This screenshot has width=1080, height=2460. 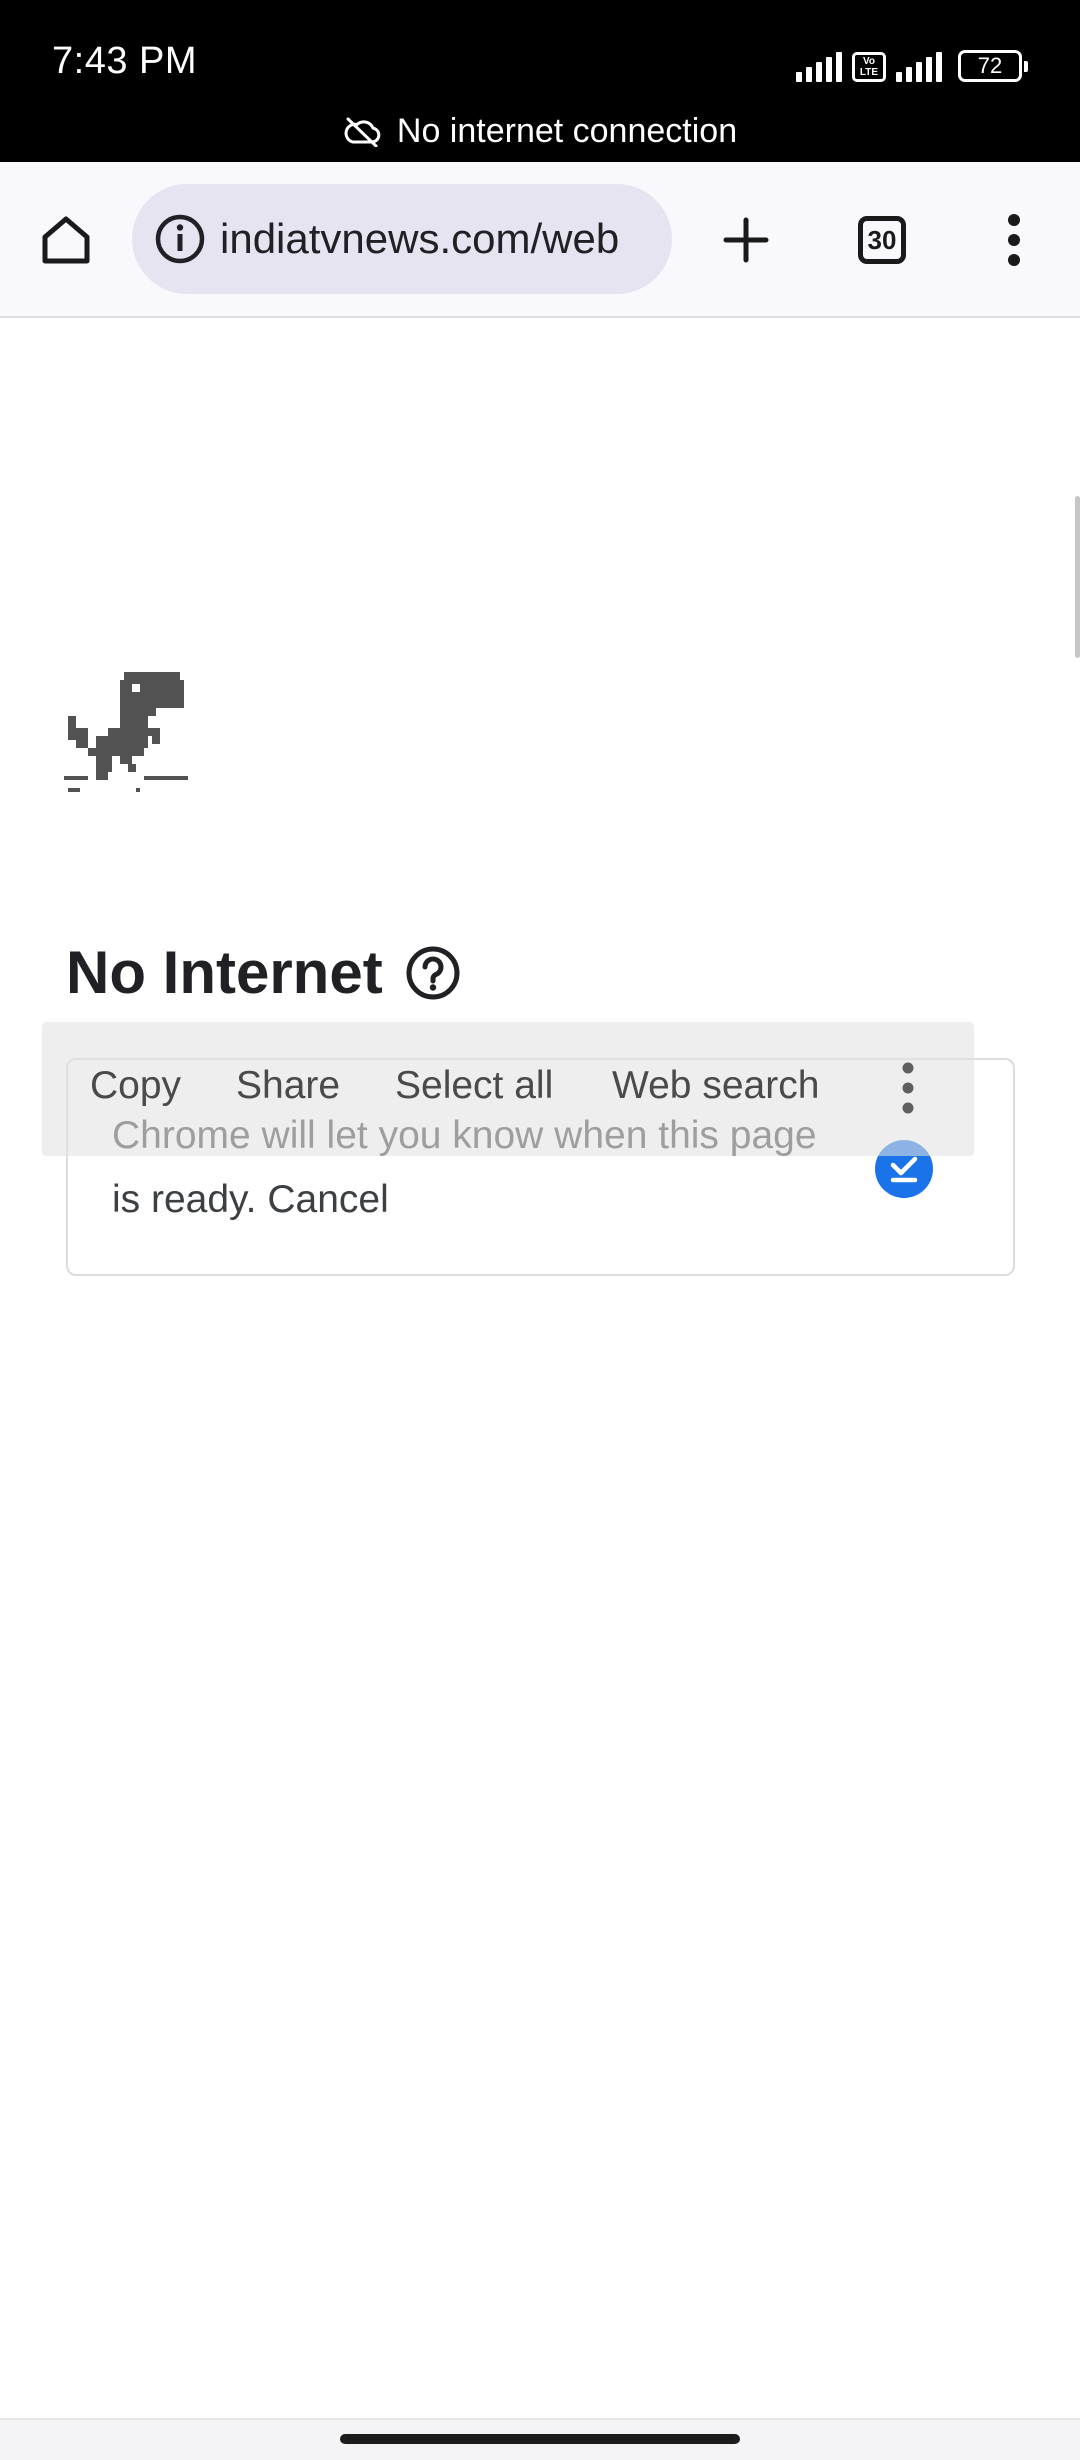 I want to click on new-tab-button, so click(x=746, y=240).